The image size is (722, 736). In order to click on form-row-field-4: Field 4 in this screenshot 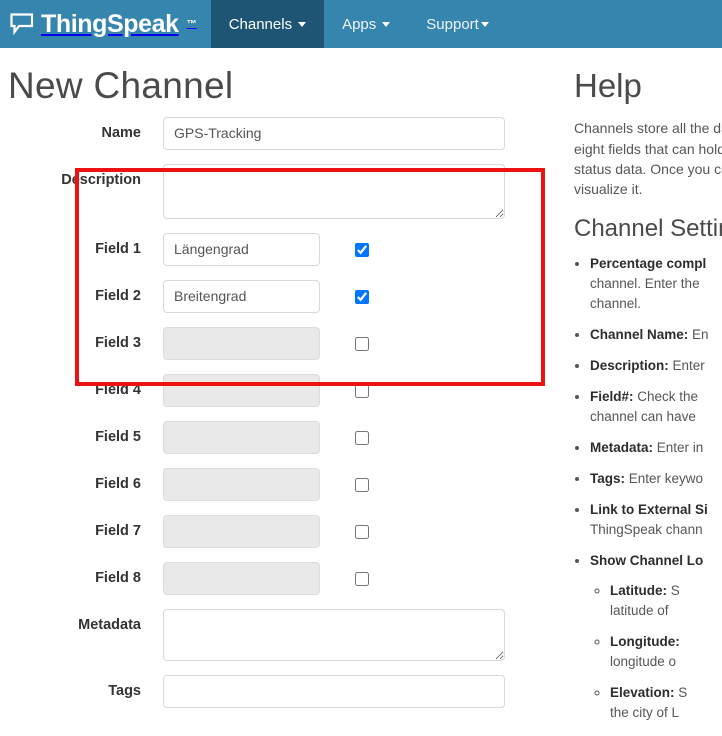, I will do `click(283, 390)`.